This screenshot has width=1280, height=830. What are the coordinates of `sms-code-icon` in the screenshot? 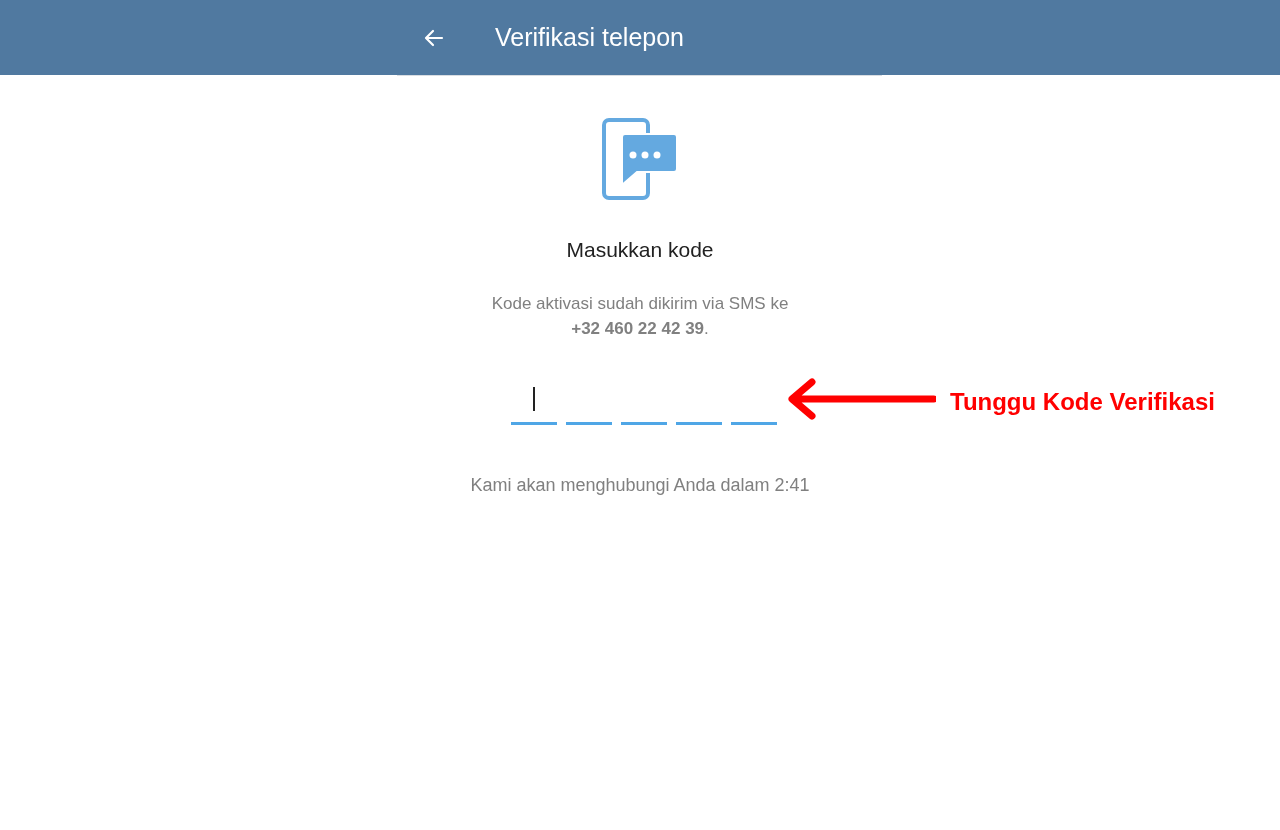 It's located at (640, 159).